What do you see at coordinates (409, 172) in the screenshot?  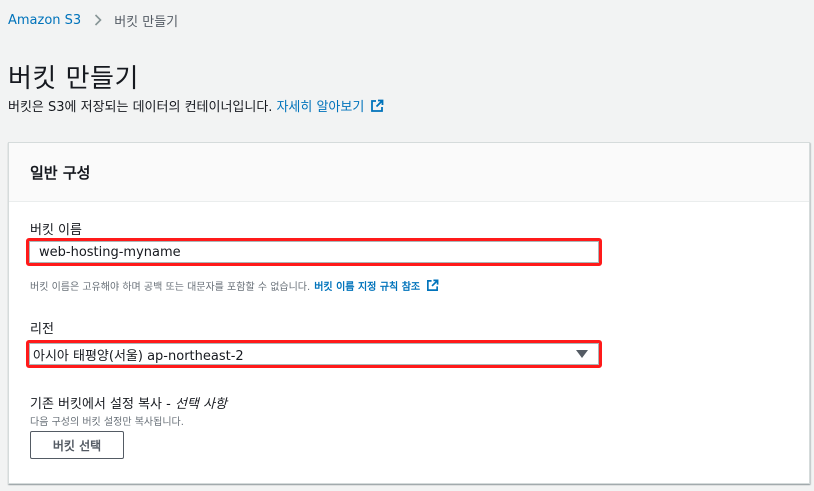 I see `panel-header: 일반 구성` at bounding box center [409, 172].